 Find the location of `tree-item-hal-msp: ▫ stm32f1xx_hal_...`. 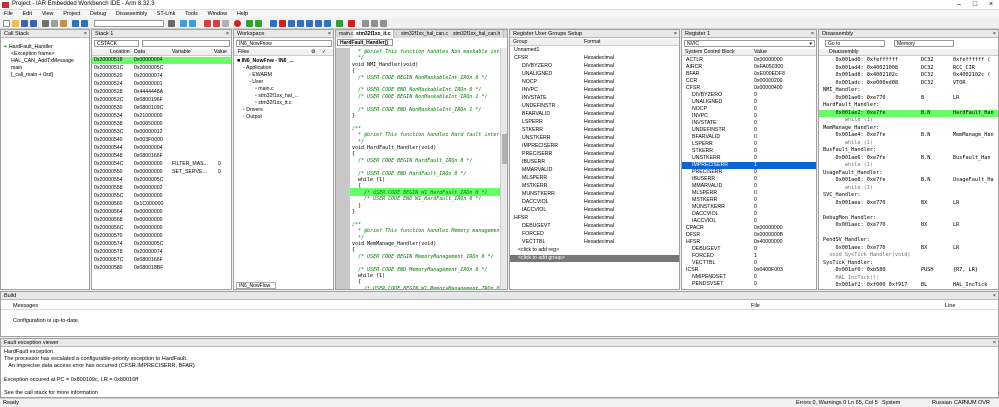

tree-item-hal-msp: ▫ stm32f1xx_hal_... is located at coordinates (283, 96).